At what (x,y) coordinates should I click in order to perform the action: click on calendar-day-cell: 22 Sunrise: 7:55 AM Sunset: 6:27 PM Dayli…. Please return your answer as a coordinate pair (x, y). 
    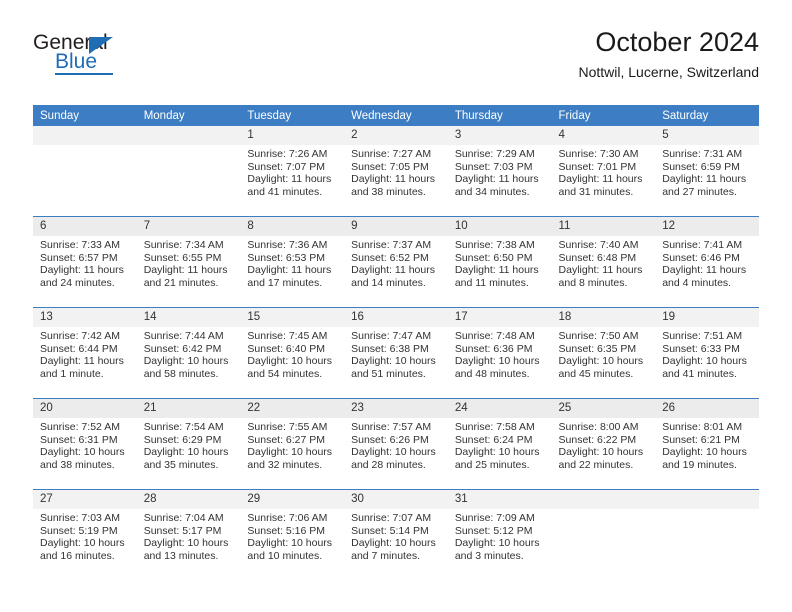
    Looking at the image, I should click on (292, 444).